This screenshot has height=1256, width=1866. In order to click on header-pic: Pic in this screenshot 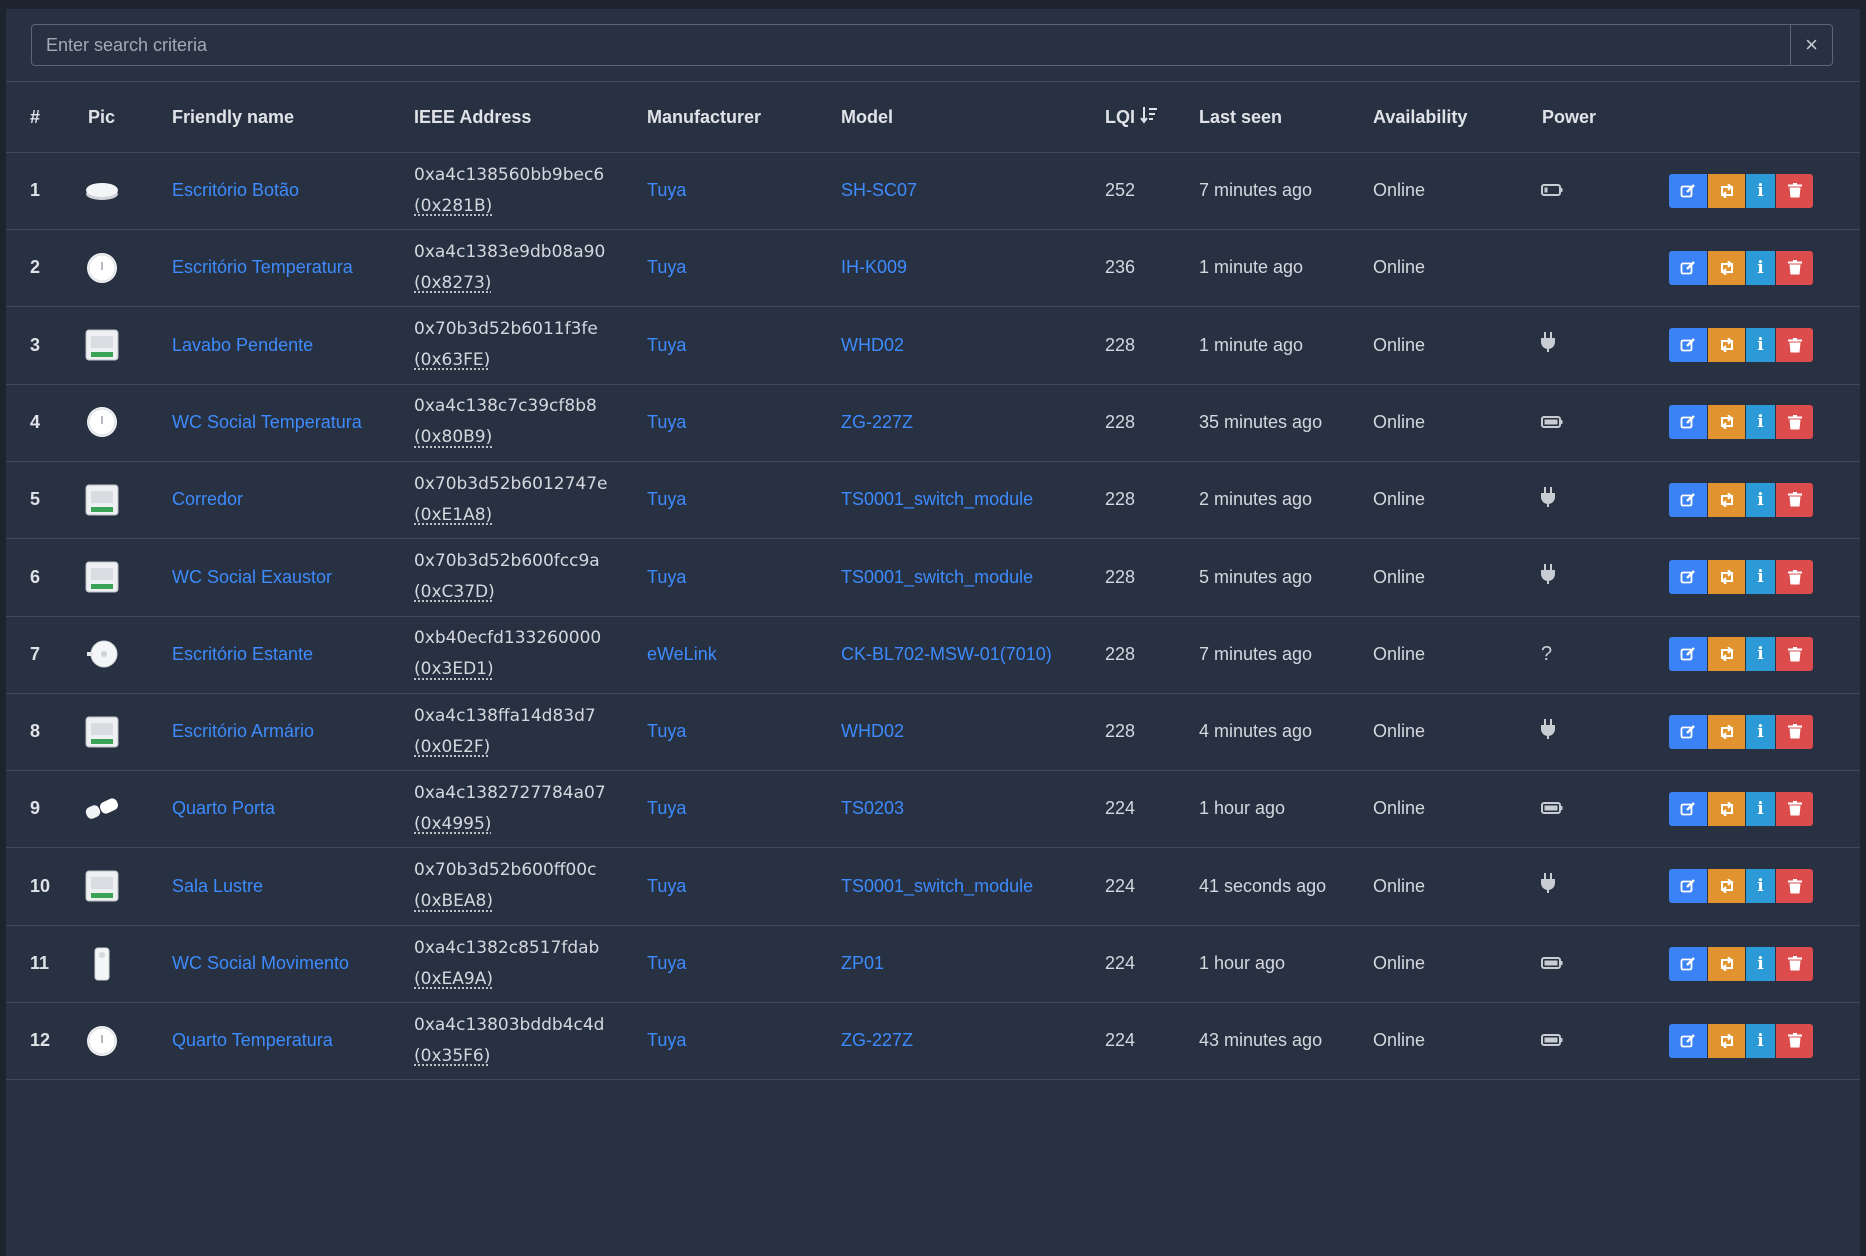, I will do `click(101, 117)`.